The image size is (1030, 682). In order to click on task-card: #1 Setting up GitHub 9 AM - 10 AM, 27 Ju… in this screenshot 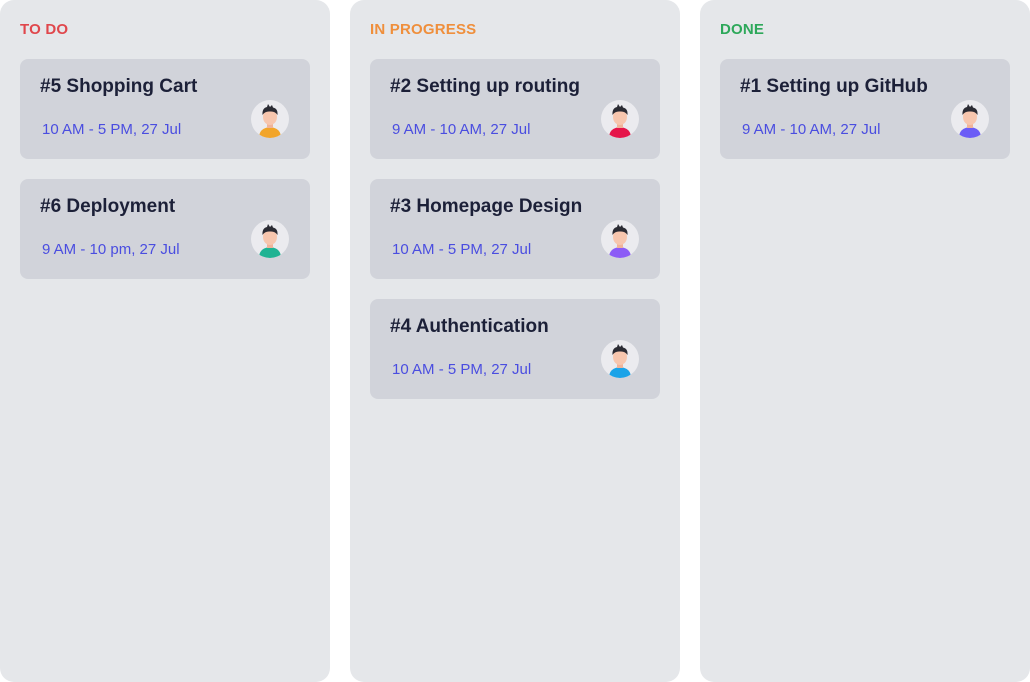, I will do `click(865, 109)`.